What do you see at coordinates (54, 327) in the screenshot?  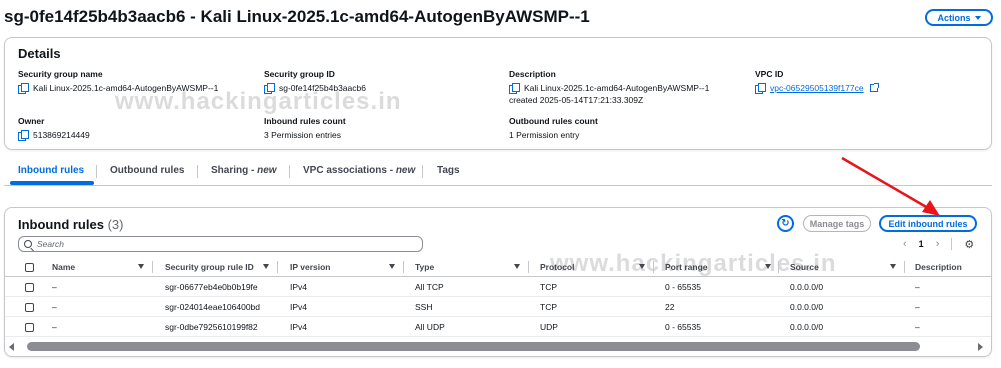 I see `cell-name: –` at bounding box center [54, 327].